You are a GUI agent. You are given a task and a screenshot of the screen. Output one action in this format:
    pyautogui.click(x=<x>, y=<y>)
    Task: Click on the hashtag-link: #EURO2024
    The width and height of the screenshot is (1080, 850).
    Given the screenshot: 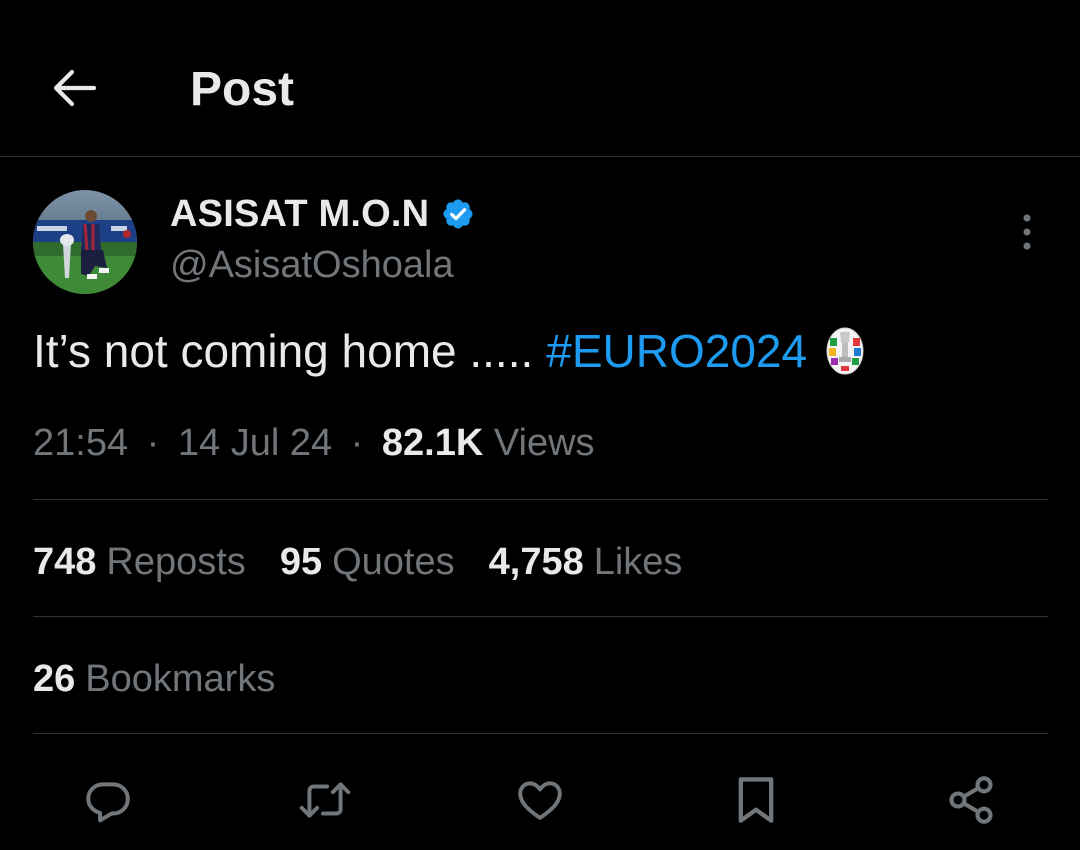 What is the action you would take?
    pyautogui.click(x=676, y=351)
    